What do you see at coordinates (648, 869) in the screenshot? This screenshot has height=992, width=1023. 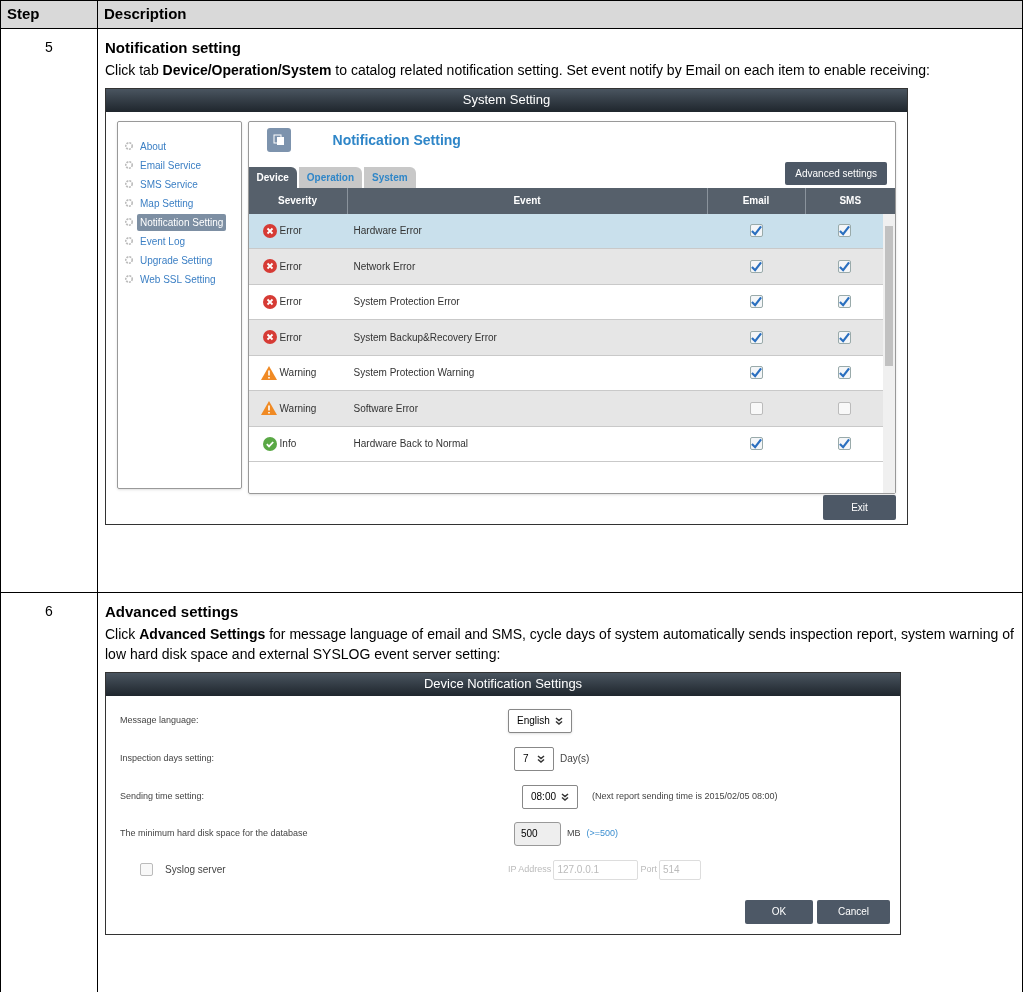 I see `field-label: Port` at bounding box center [648, 869].